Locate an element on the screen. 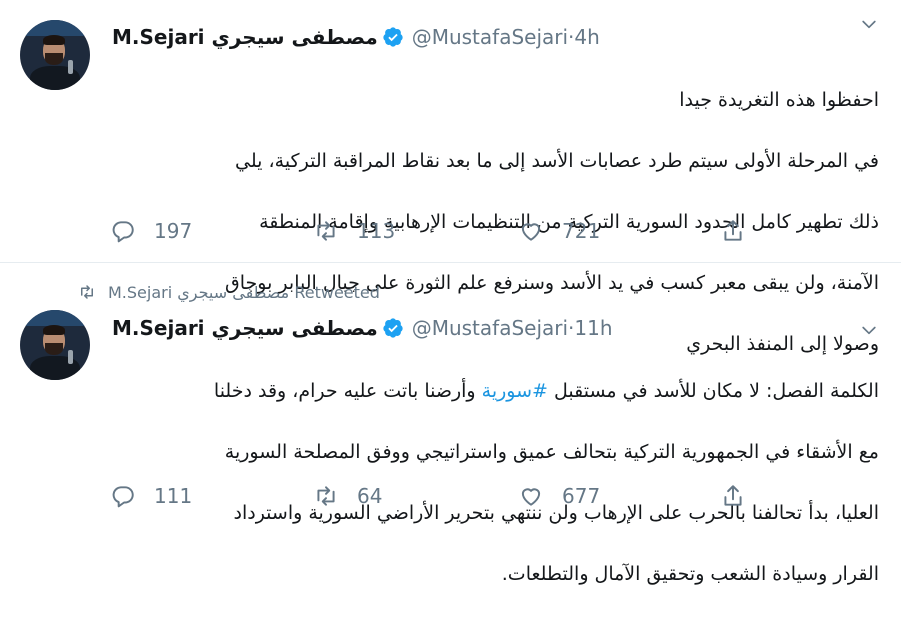 The image size is (901, 620). retweet-button: 113 is located at coordinates (354, 231).